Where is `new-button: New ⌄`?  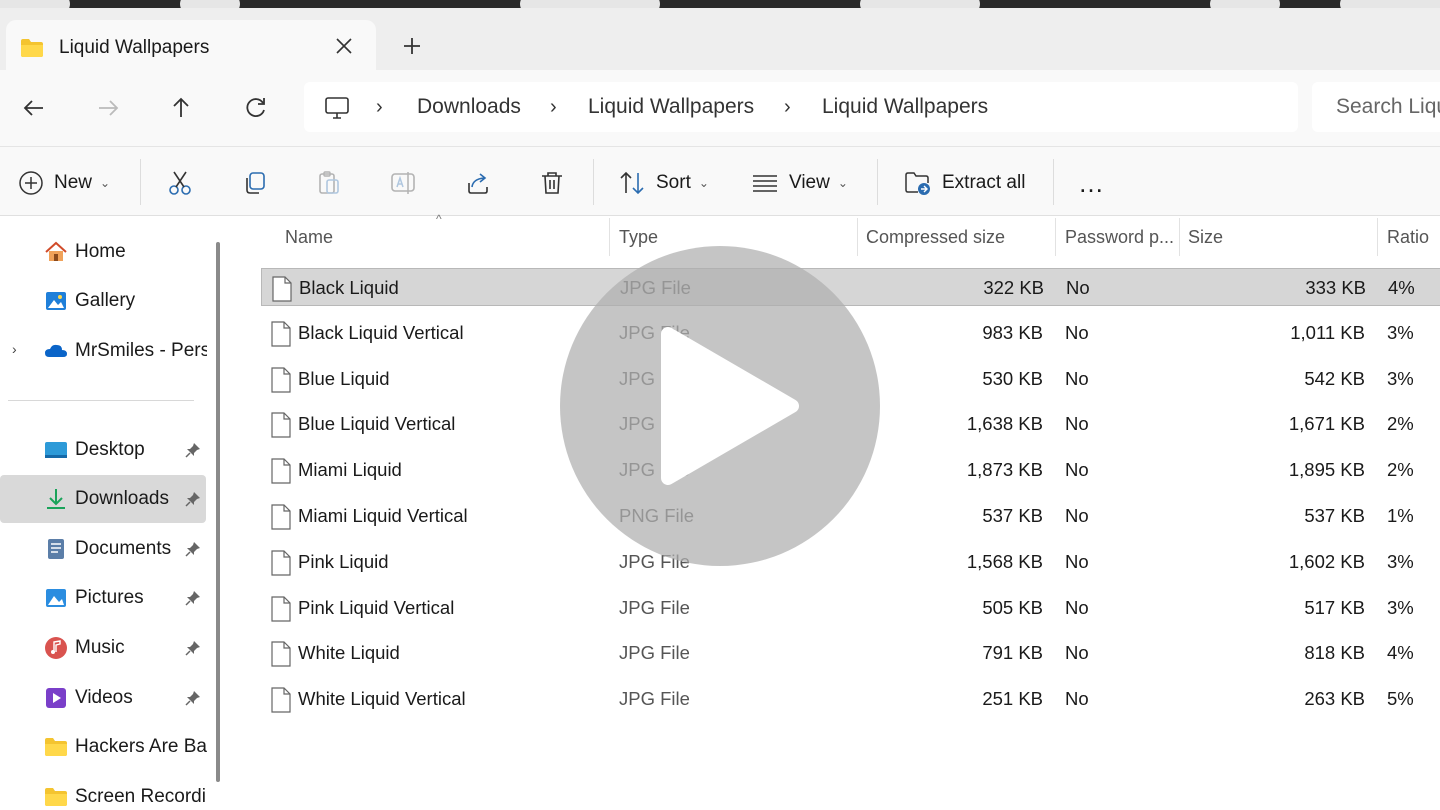
new-button: New ⌄ is located at coordinates (64, 183).